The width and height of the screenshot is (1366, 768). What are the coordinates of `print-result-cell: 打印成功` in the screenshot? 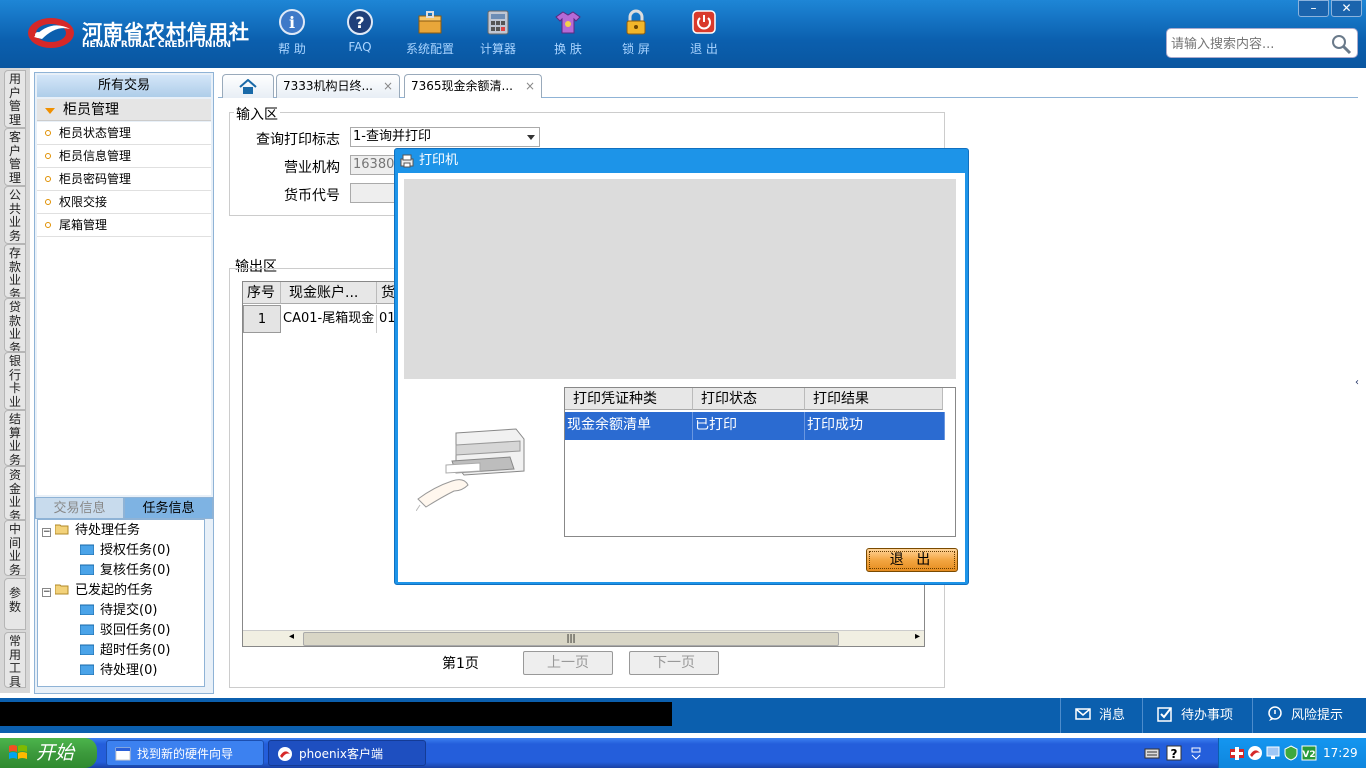 It's located at (875, 426).